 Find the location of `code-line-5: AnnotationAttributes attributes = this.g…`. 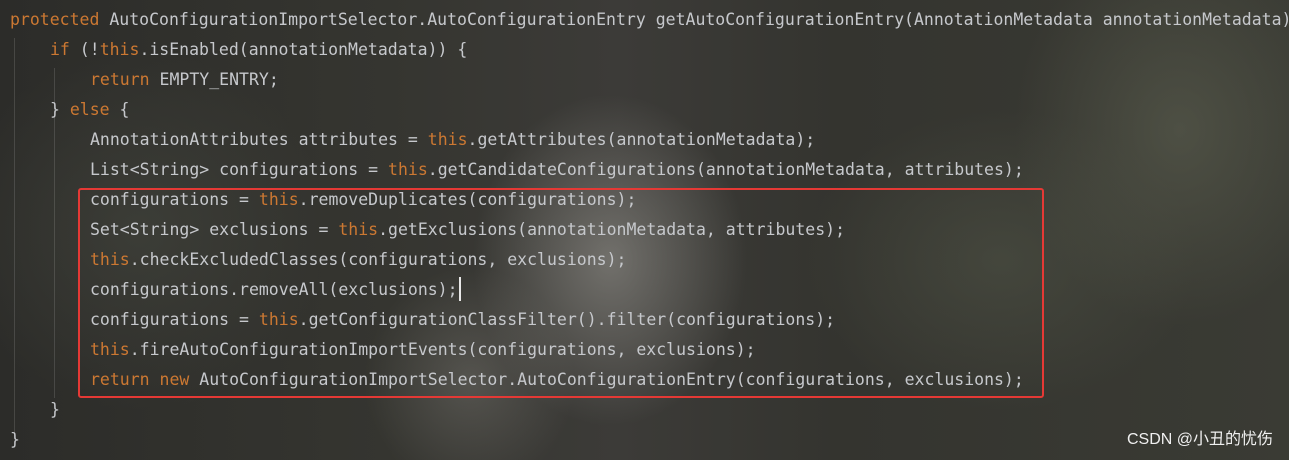

code-line-5: AnnotationAttributes attributes = this.g… is located at coordinates (452, 140).